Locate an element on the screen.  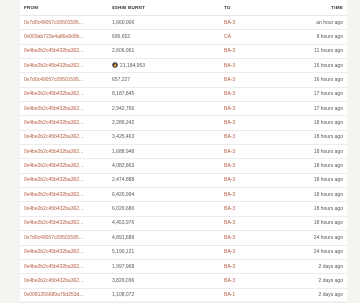
burnt-amount: 8,187,845 is located at coordinates (123, 94).